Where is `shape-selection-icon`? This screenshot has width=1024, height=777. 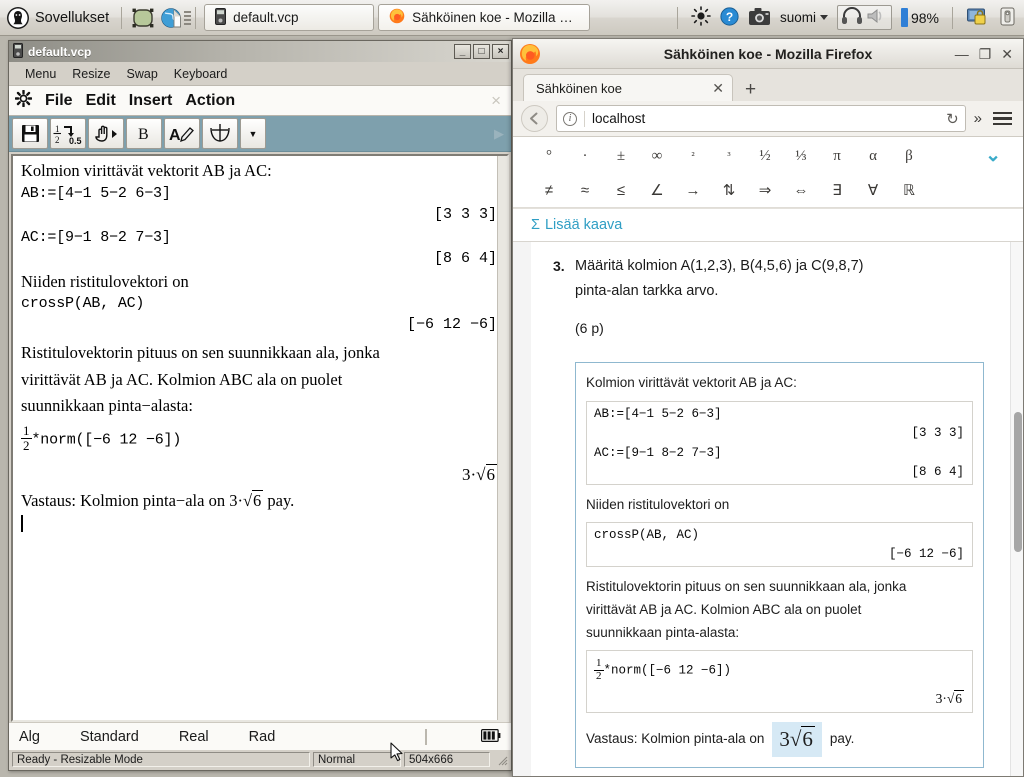 shape-selection-icon is located at coordinates (143, 18).